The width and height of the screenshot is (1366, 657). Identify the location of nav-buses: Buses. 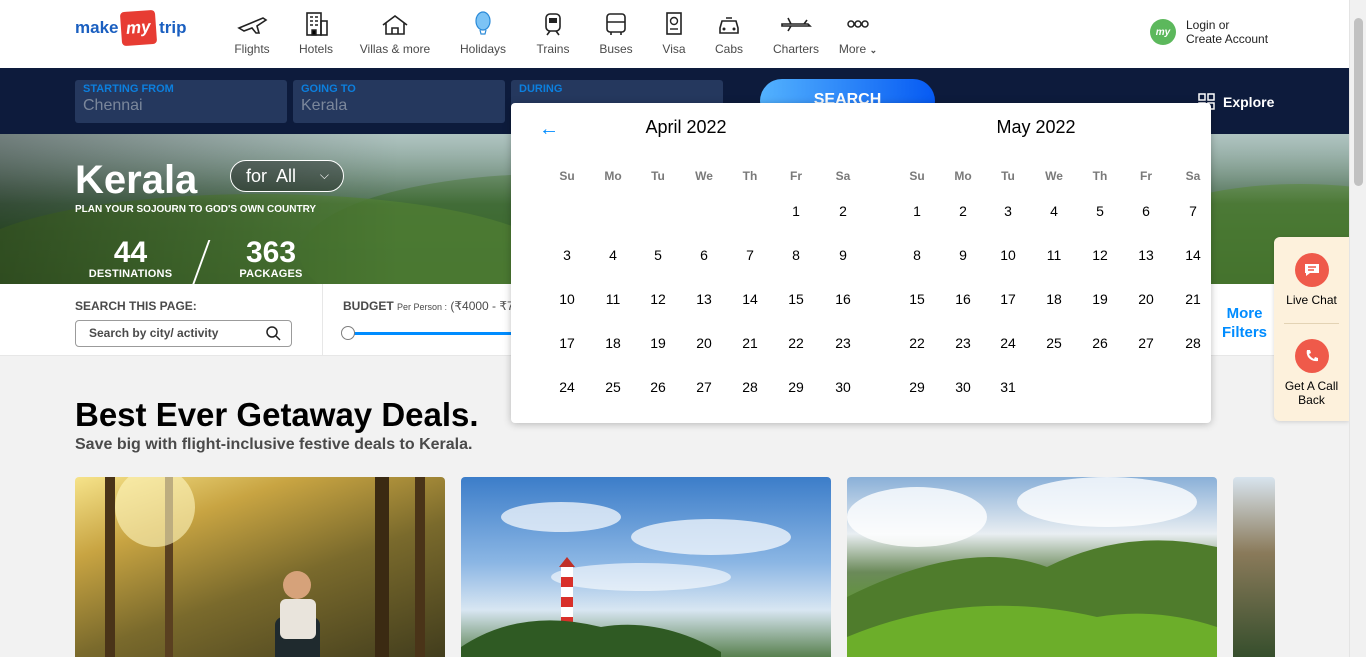
(616, 33).